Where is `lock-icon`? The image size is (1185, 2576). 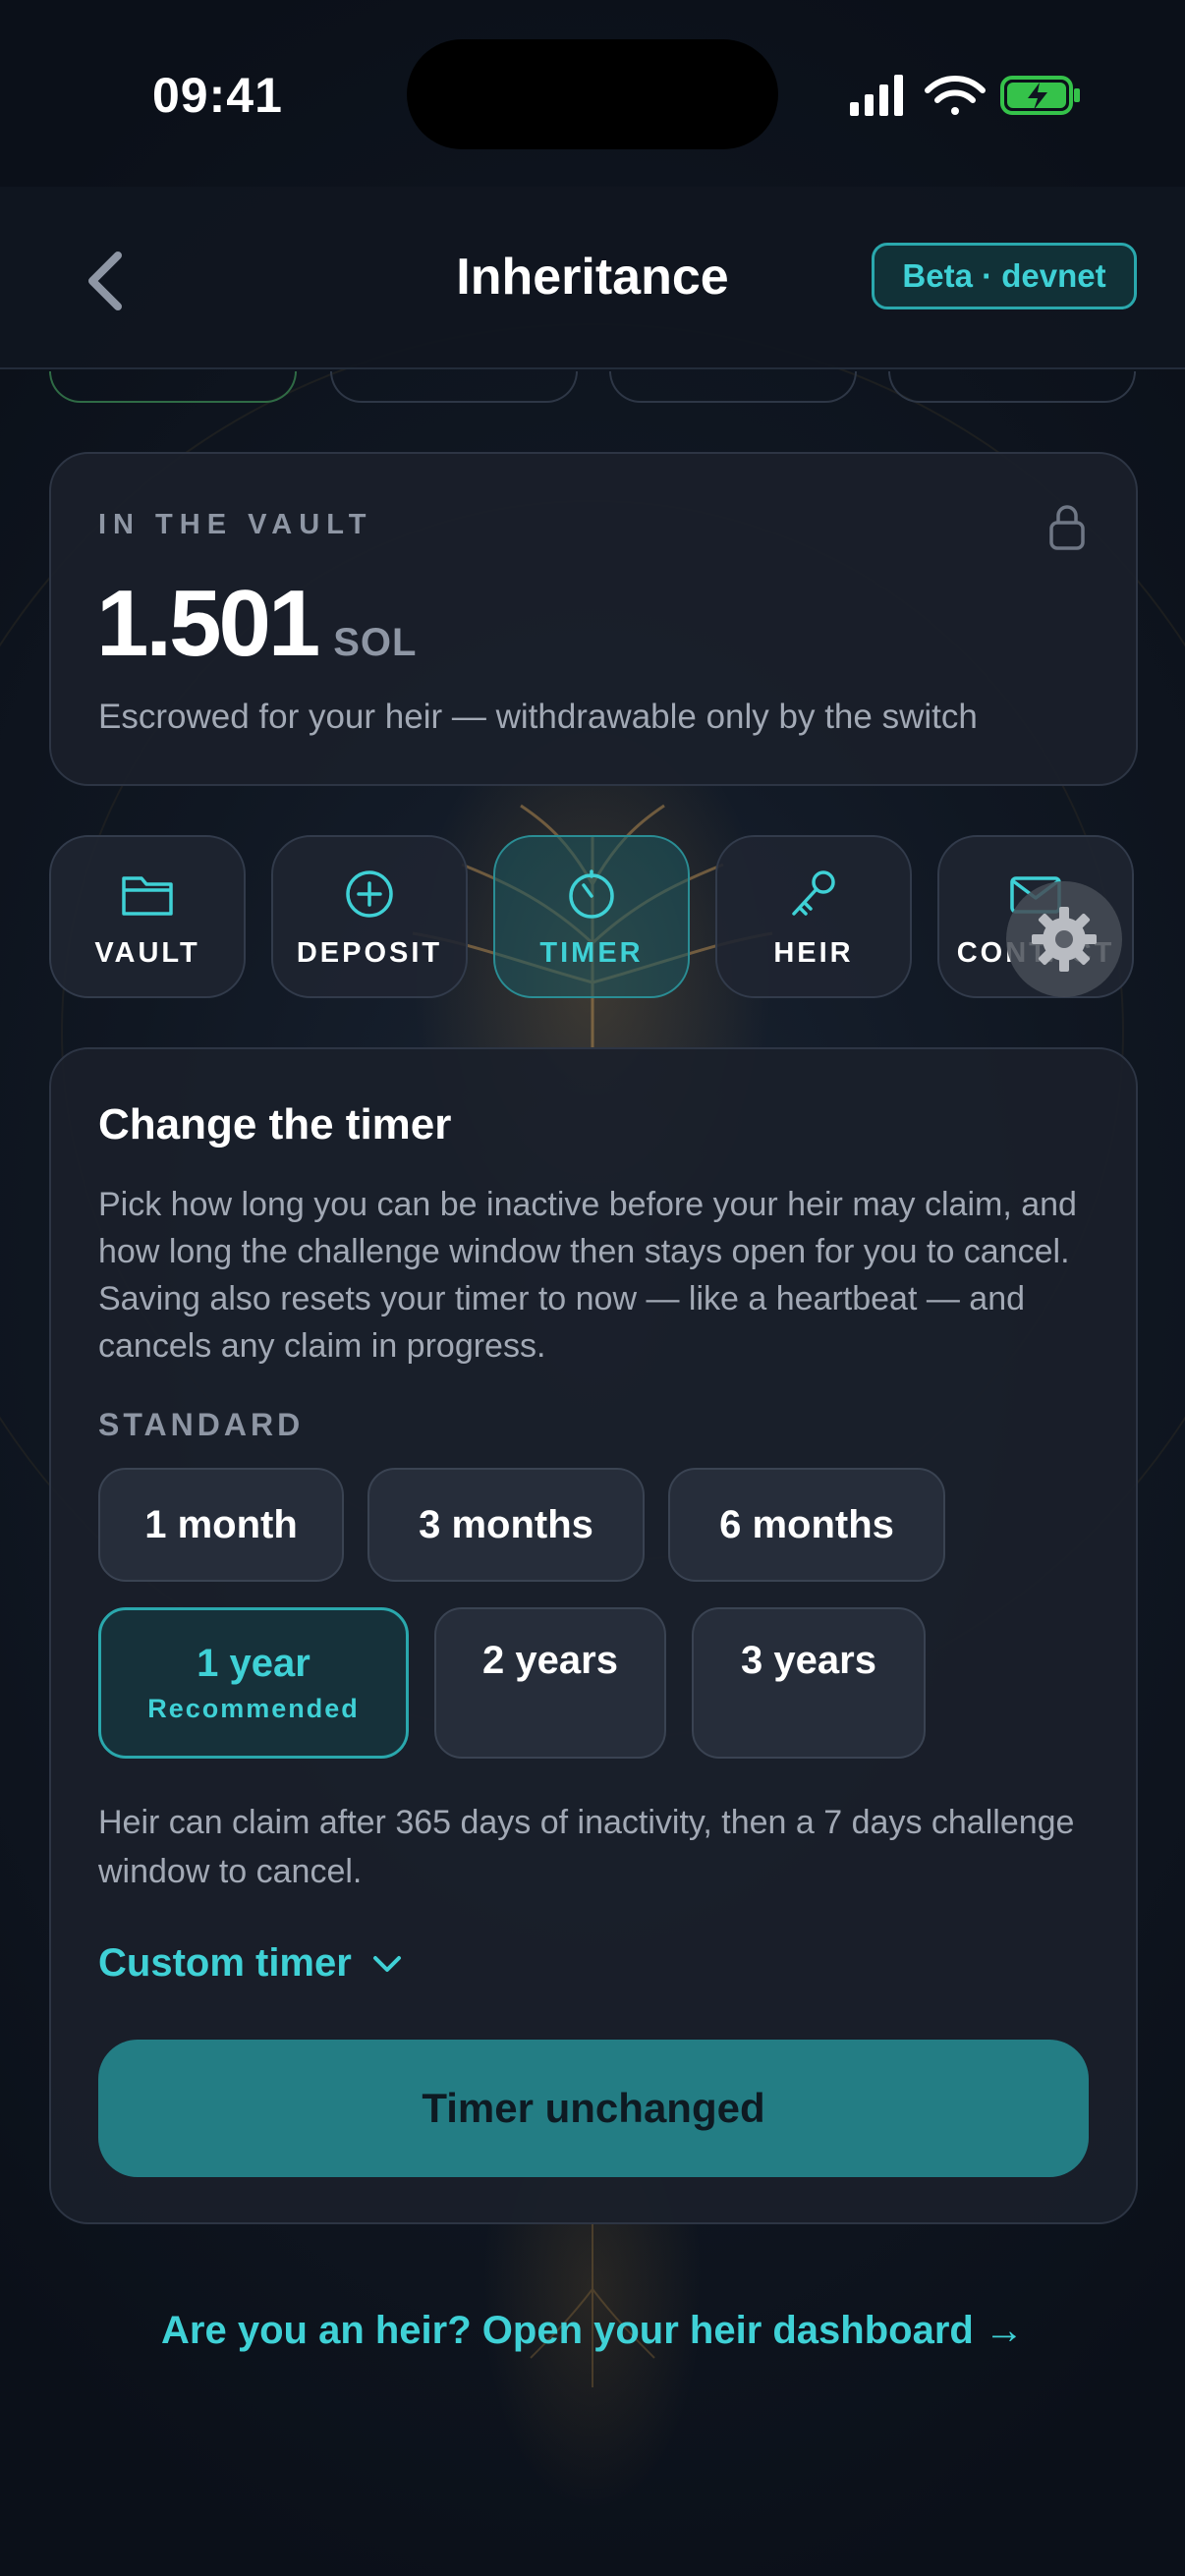 lock-icon is located at coordinates (1067, 527).